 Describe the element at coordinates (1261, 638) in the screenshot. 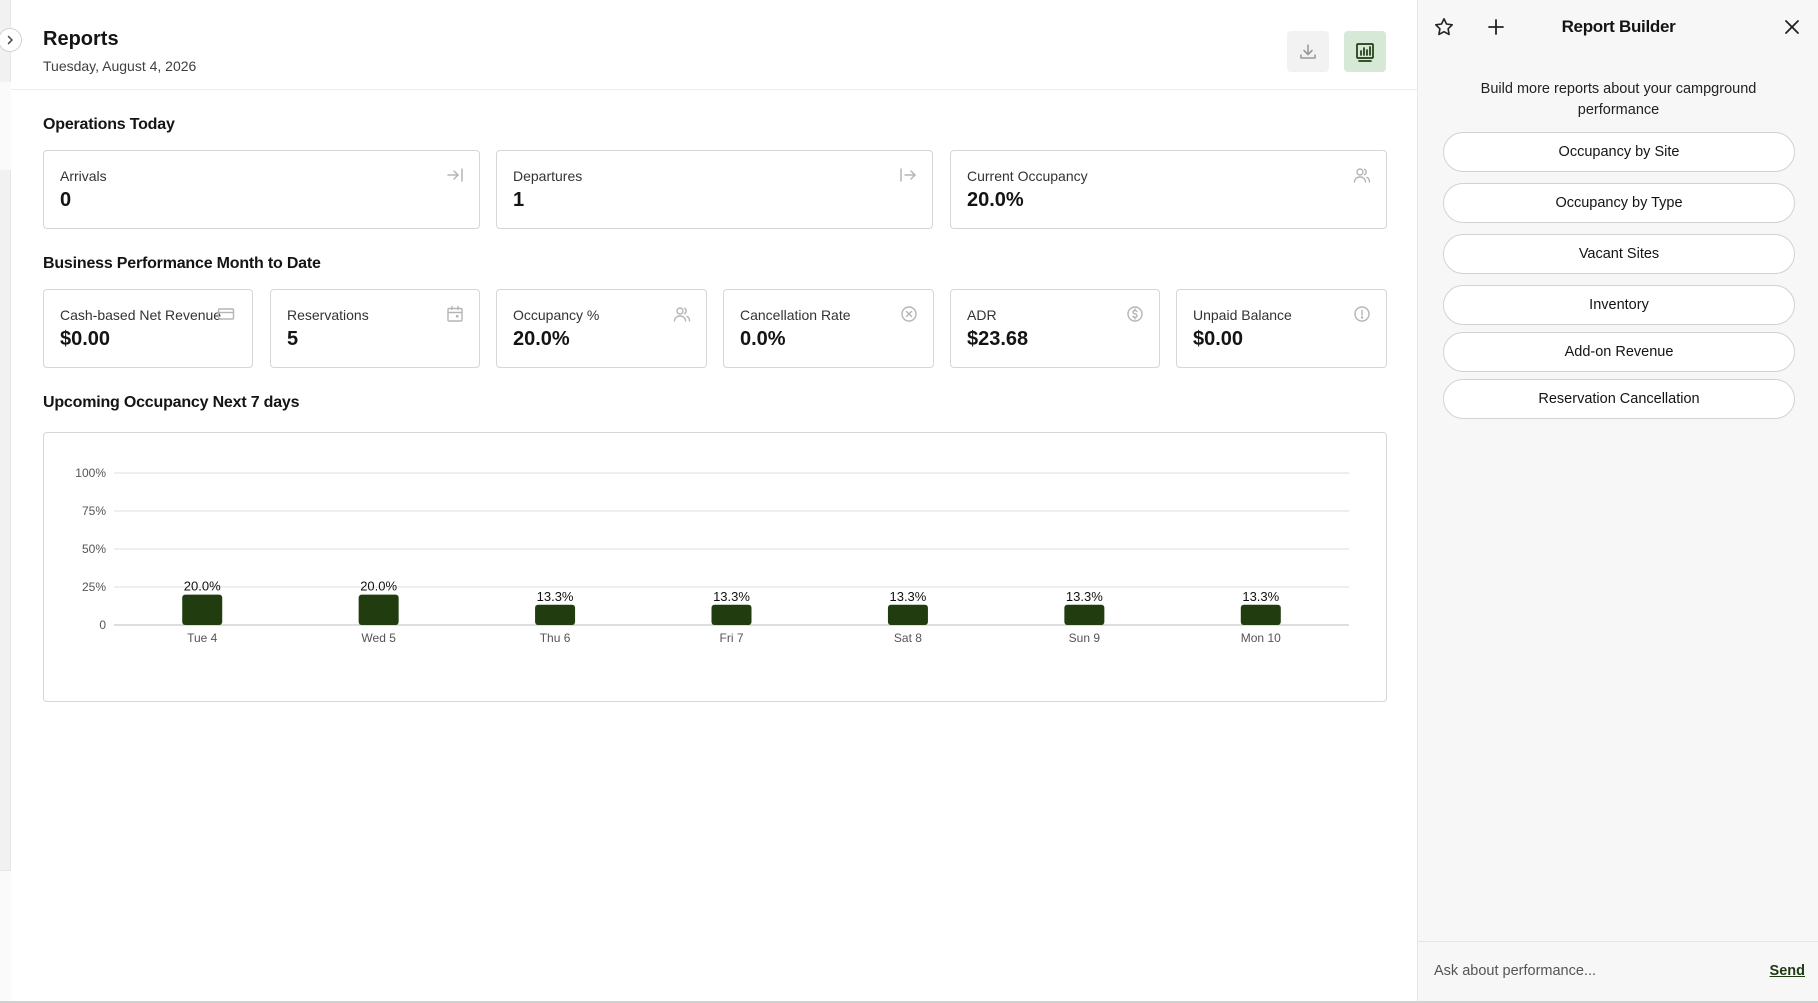

I see `x-tick-label: Mon 10` at that location.